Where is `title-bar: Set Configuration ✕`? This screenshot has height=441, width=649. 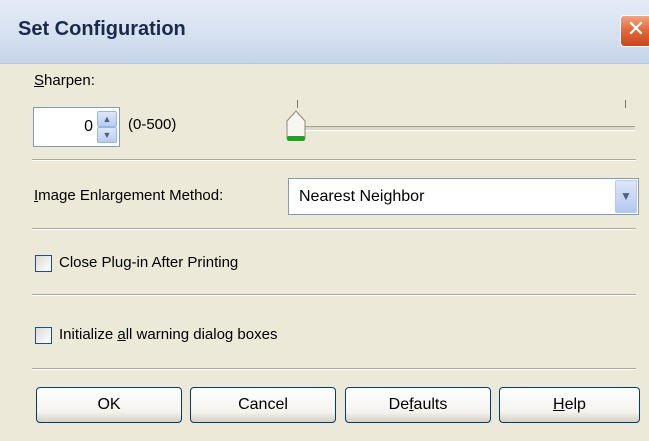
title-bar: Set Configuration ✕ is located at coordinates (324, 32).